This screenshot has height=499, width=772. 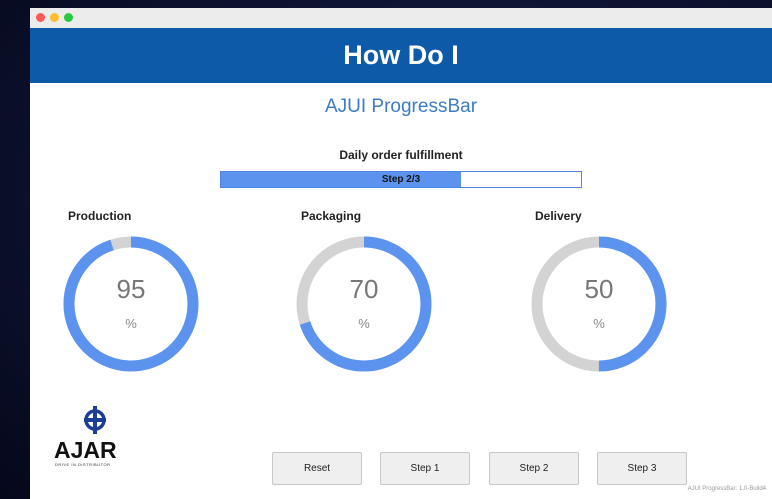 I want to click on gauge-production: 95 %, so click(x=131, y=304).